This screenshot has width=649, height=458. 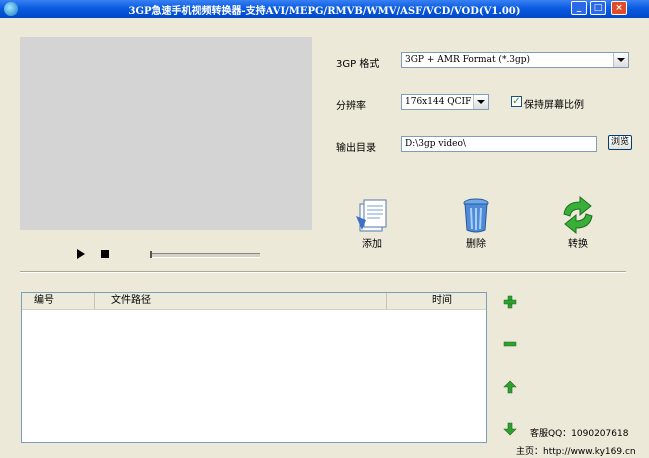 I want to click on maximize-icon: □, so click(x=598, y=8).